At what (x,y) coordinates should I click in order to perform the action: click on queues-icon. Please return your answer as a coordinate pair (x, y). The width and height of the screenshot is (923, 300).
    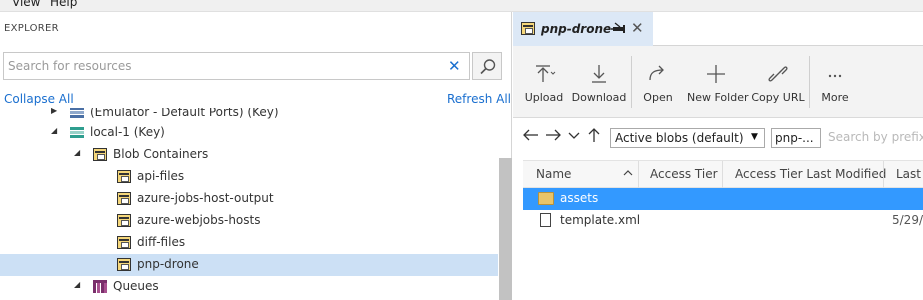
    Looking at the image, I should click on (100, 286).